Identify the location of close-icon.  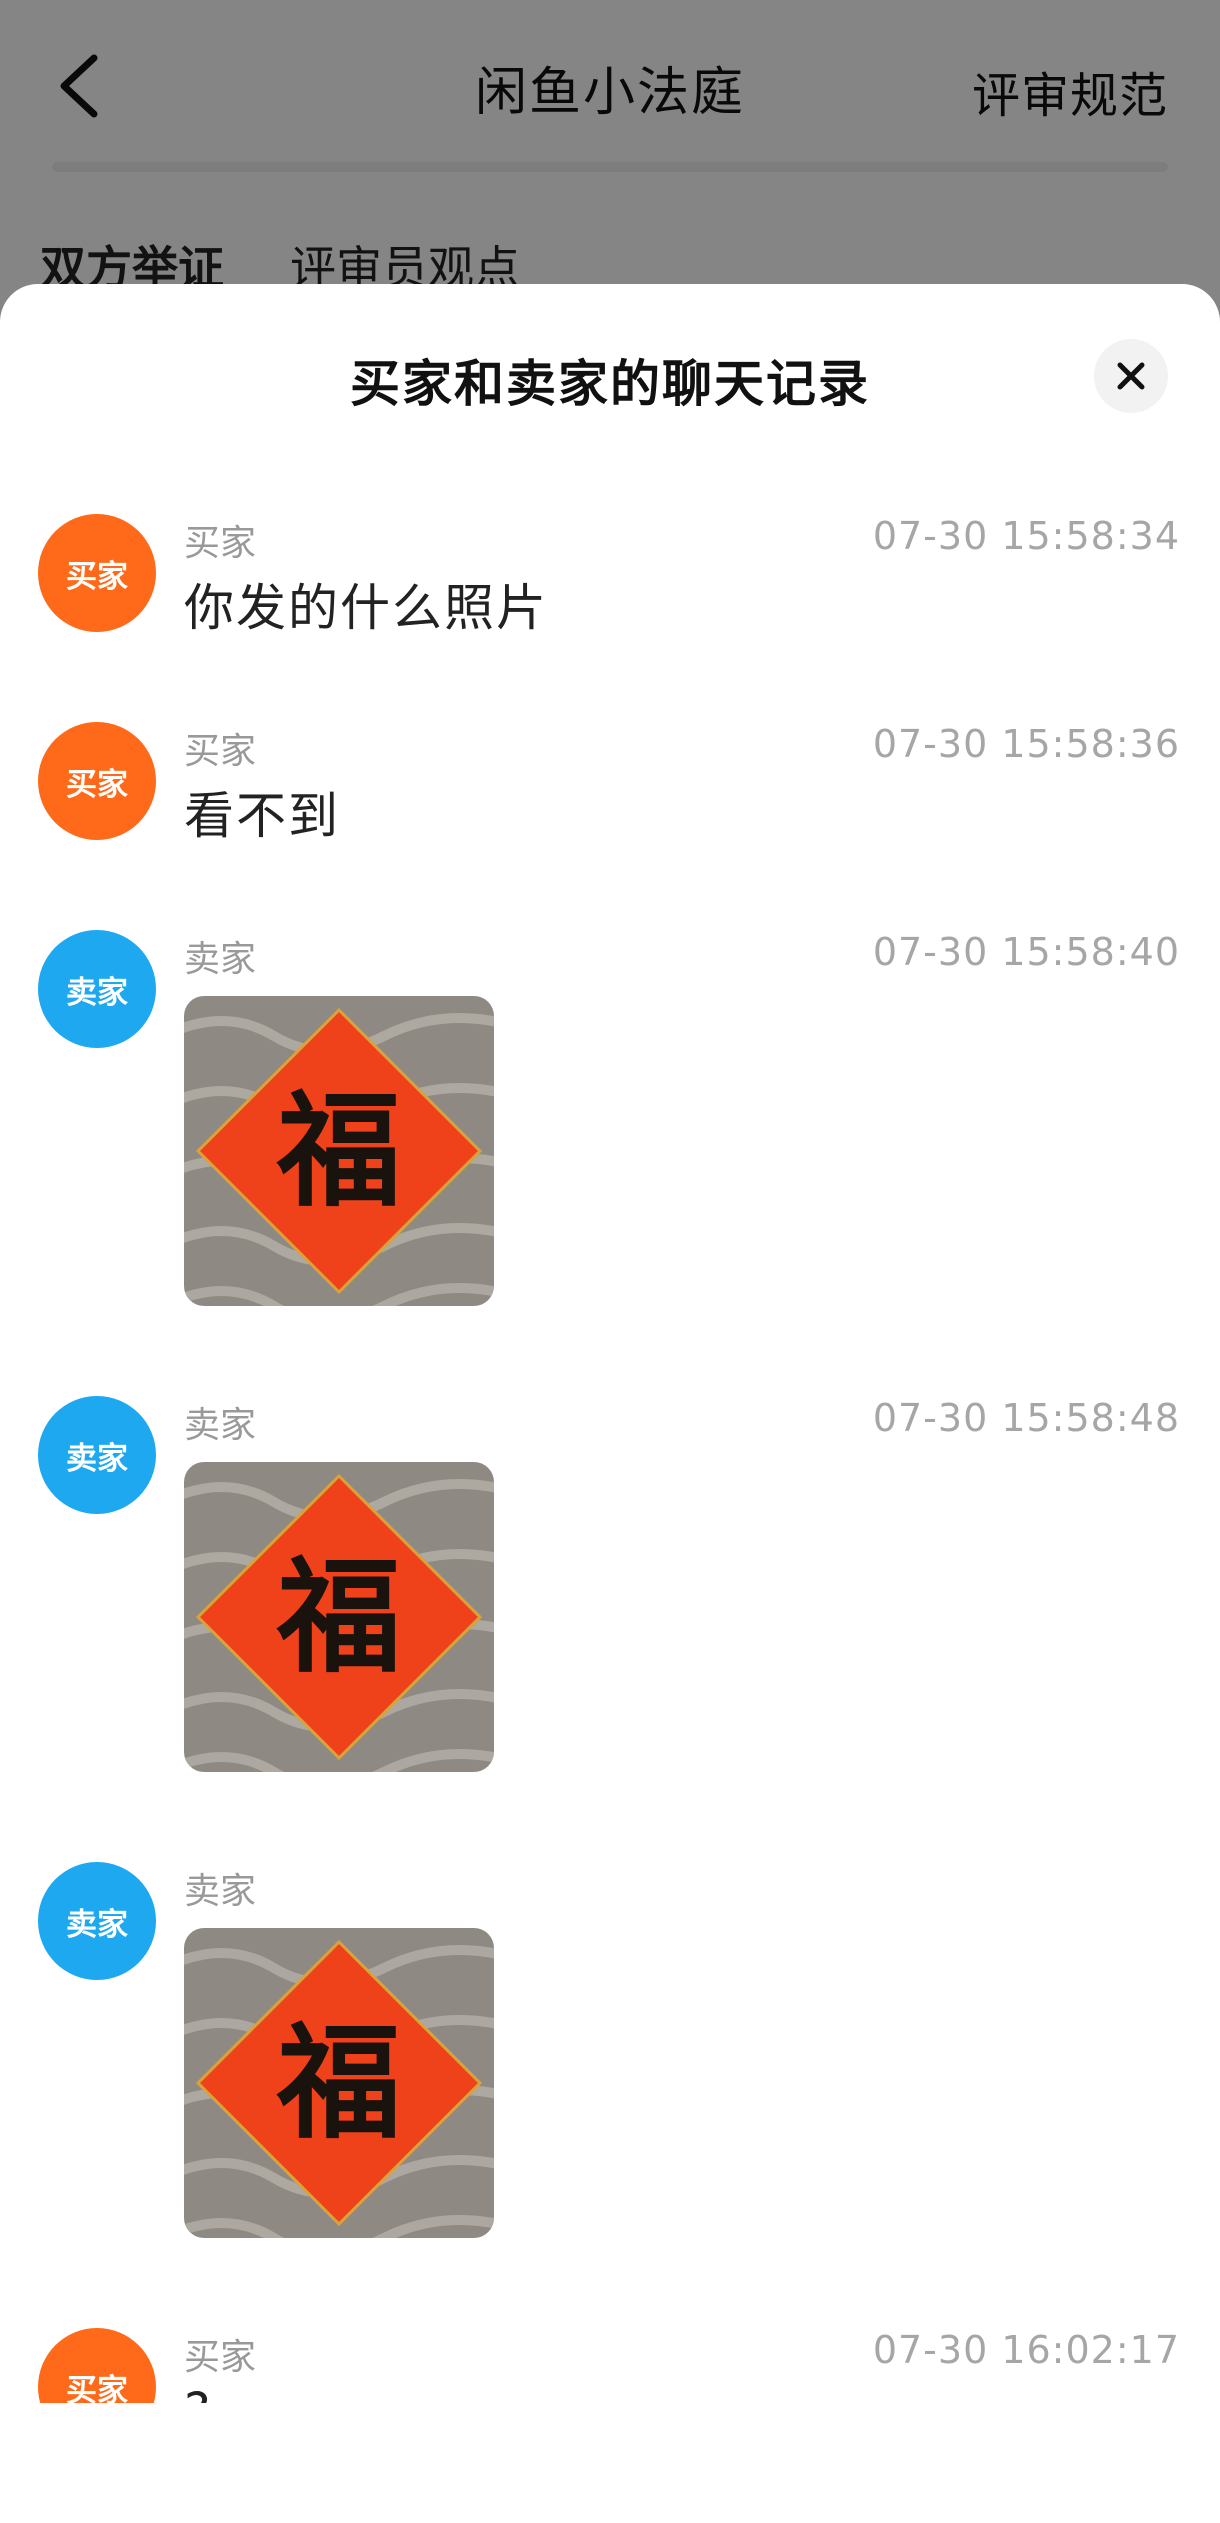
(1131, 376).